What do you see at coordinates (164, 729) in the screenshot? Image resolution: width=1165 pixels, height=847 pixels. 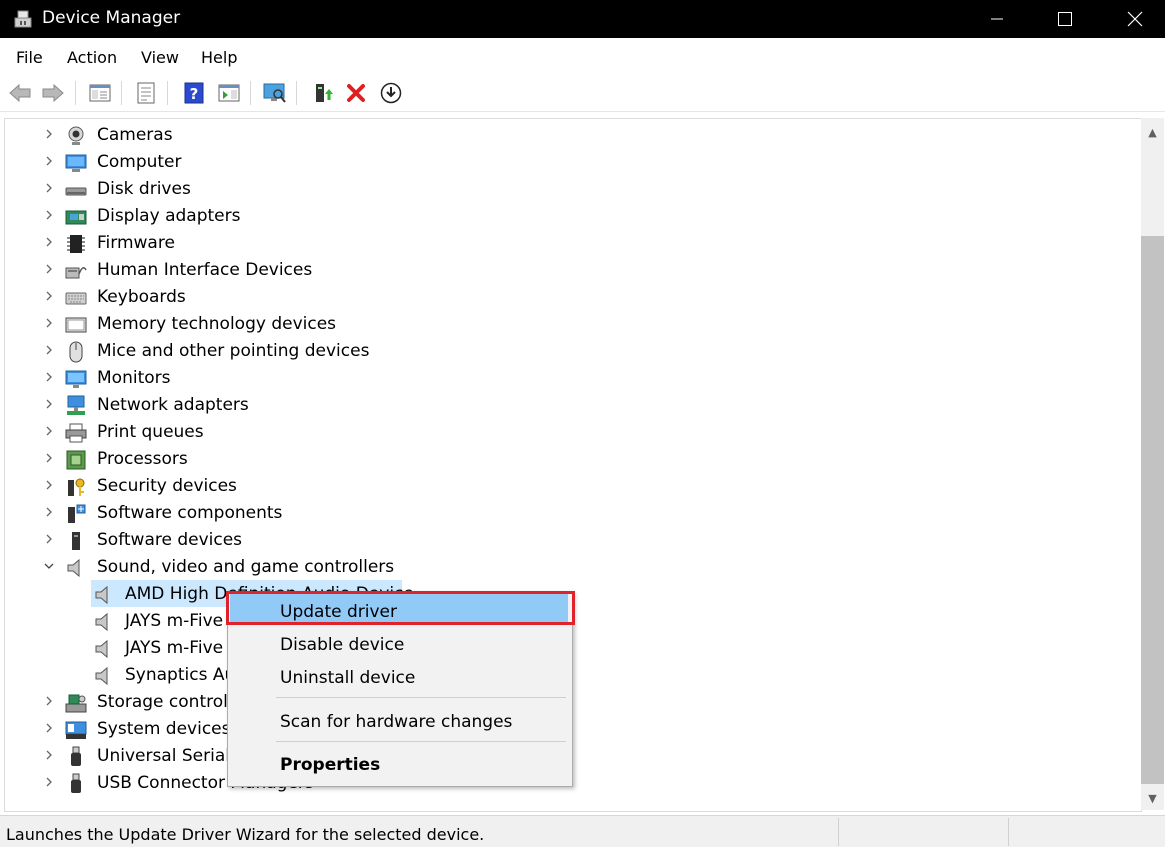 I see `tree-item-label: System devices` at bounding box center [164, 729].